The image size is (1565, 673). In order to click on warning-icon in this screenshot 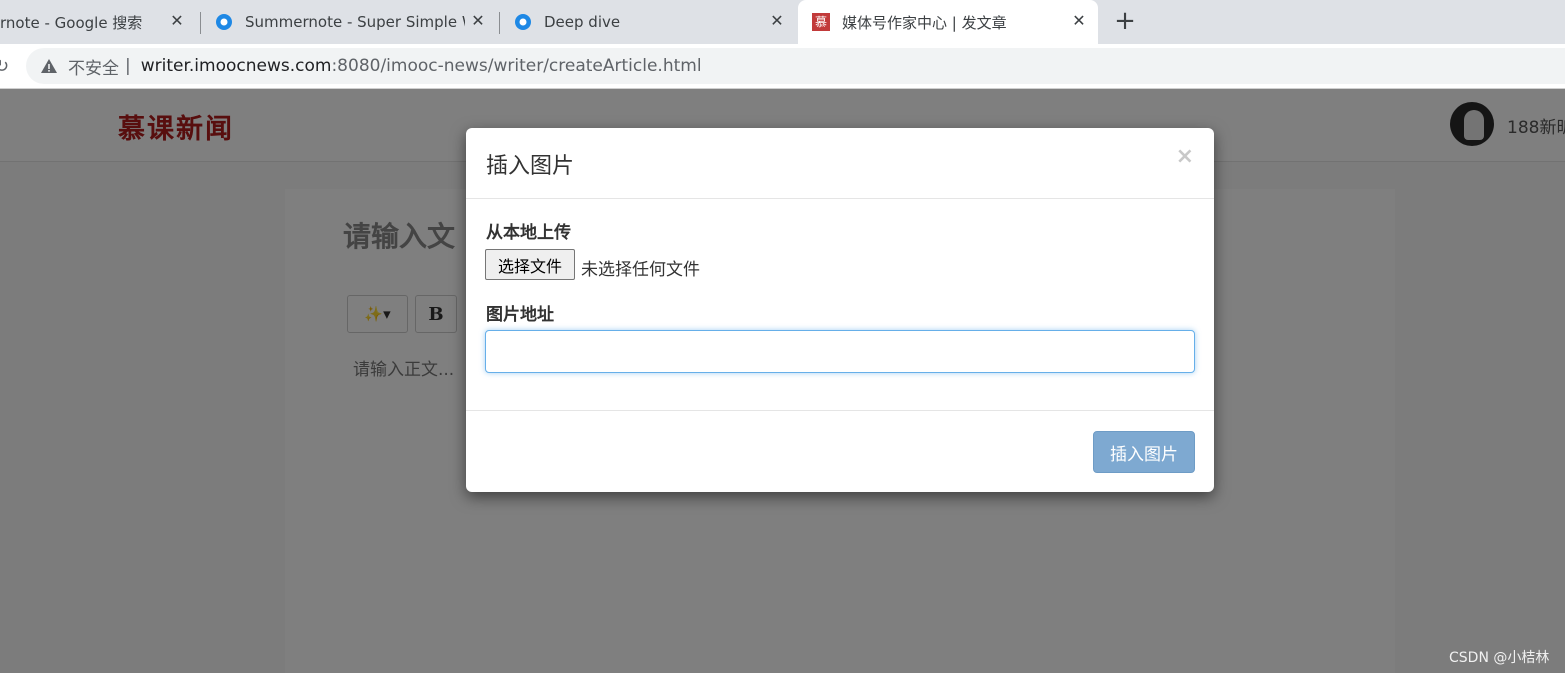, I will do `click(49, 66)`.